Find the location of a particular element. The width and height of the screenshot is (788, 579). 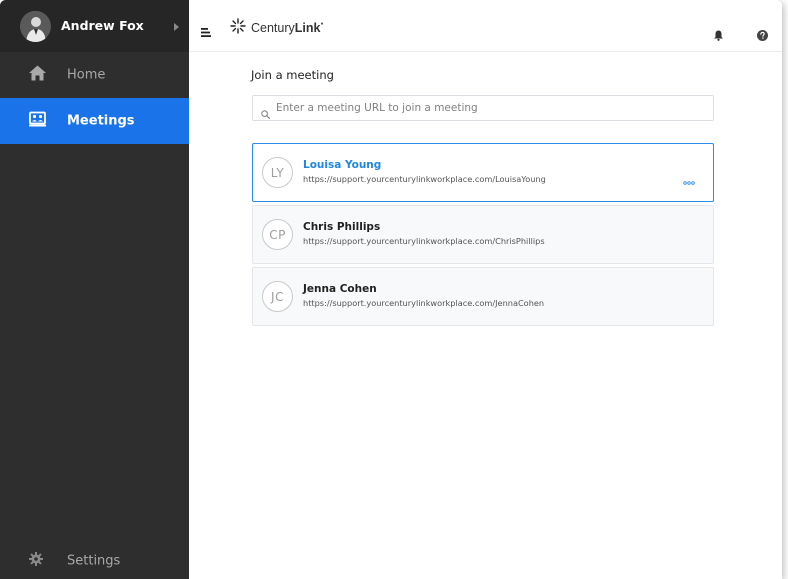

sidebar-item-label: Settings is located at coordinates (94, 561).